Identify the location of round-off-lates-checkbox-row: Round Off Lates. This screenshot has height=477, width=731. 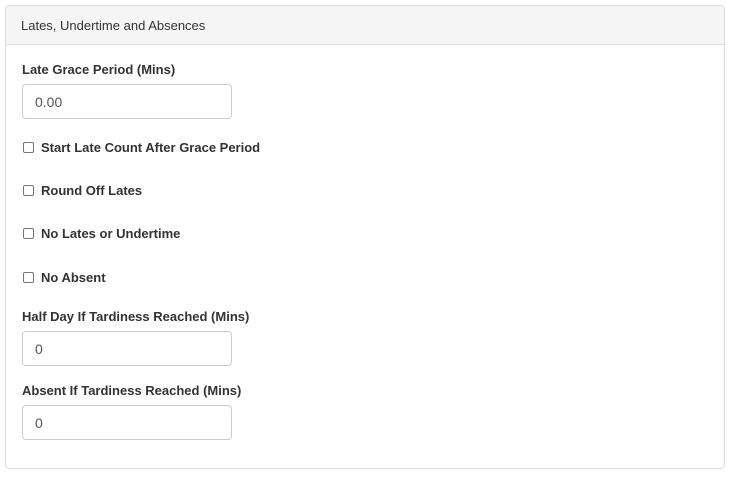
(82, 190).